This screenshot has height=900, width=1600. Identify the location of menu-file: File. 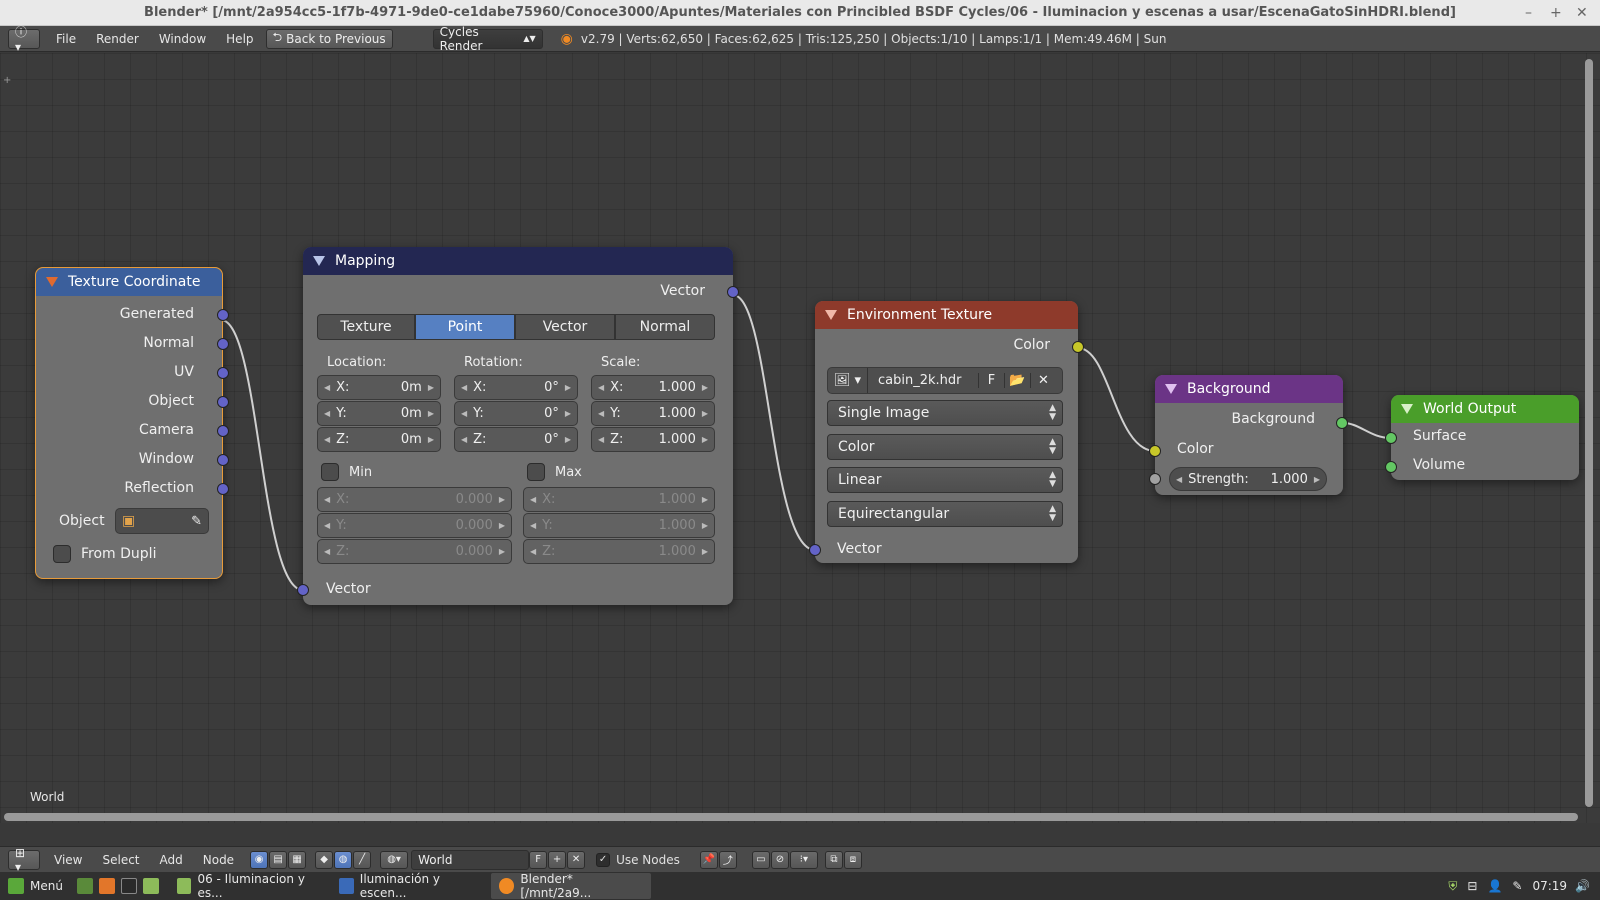
(66, 39).